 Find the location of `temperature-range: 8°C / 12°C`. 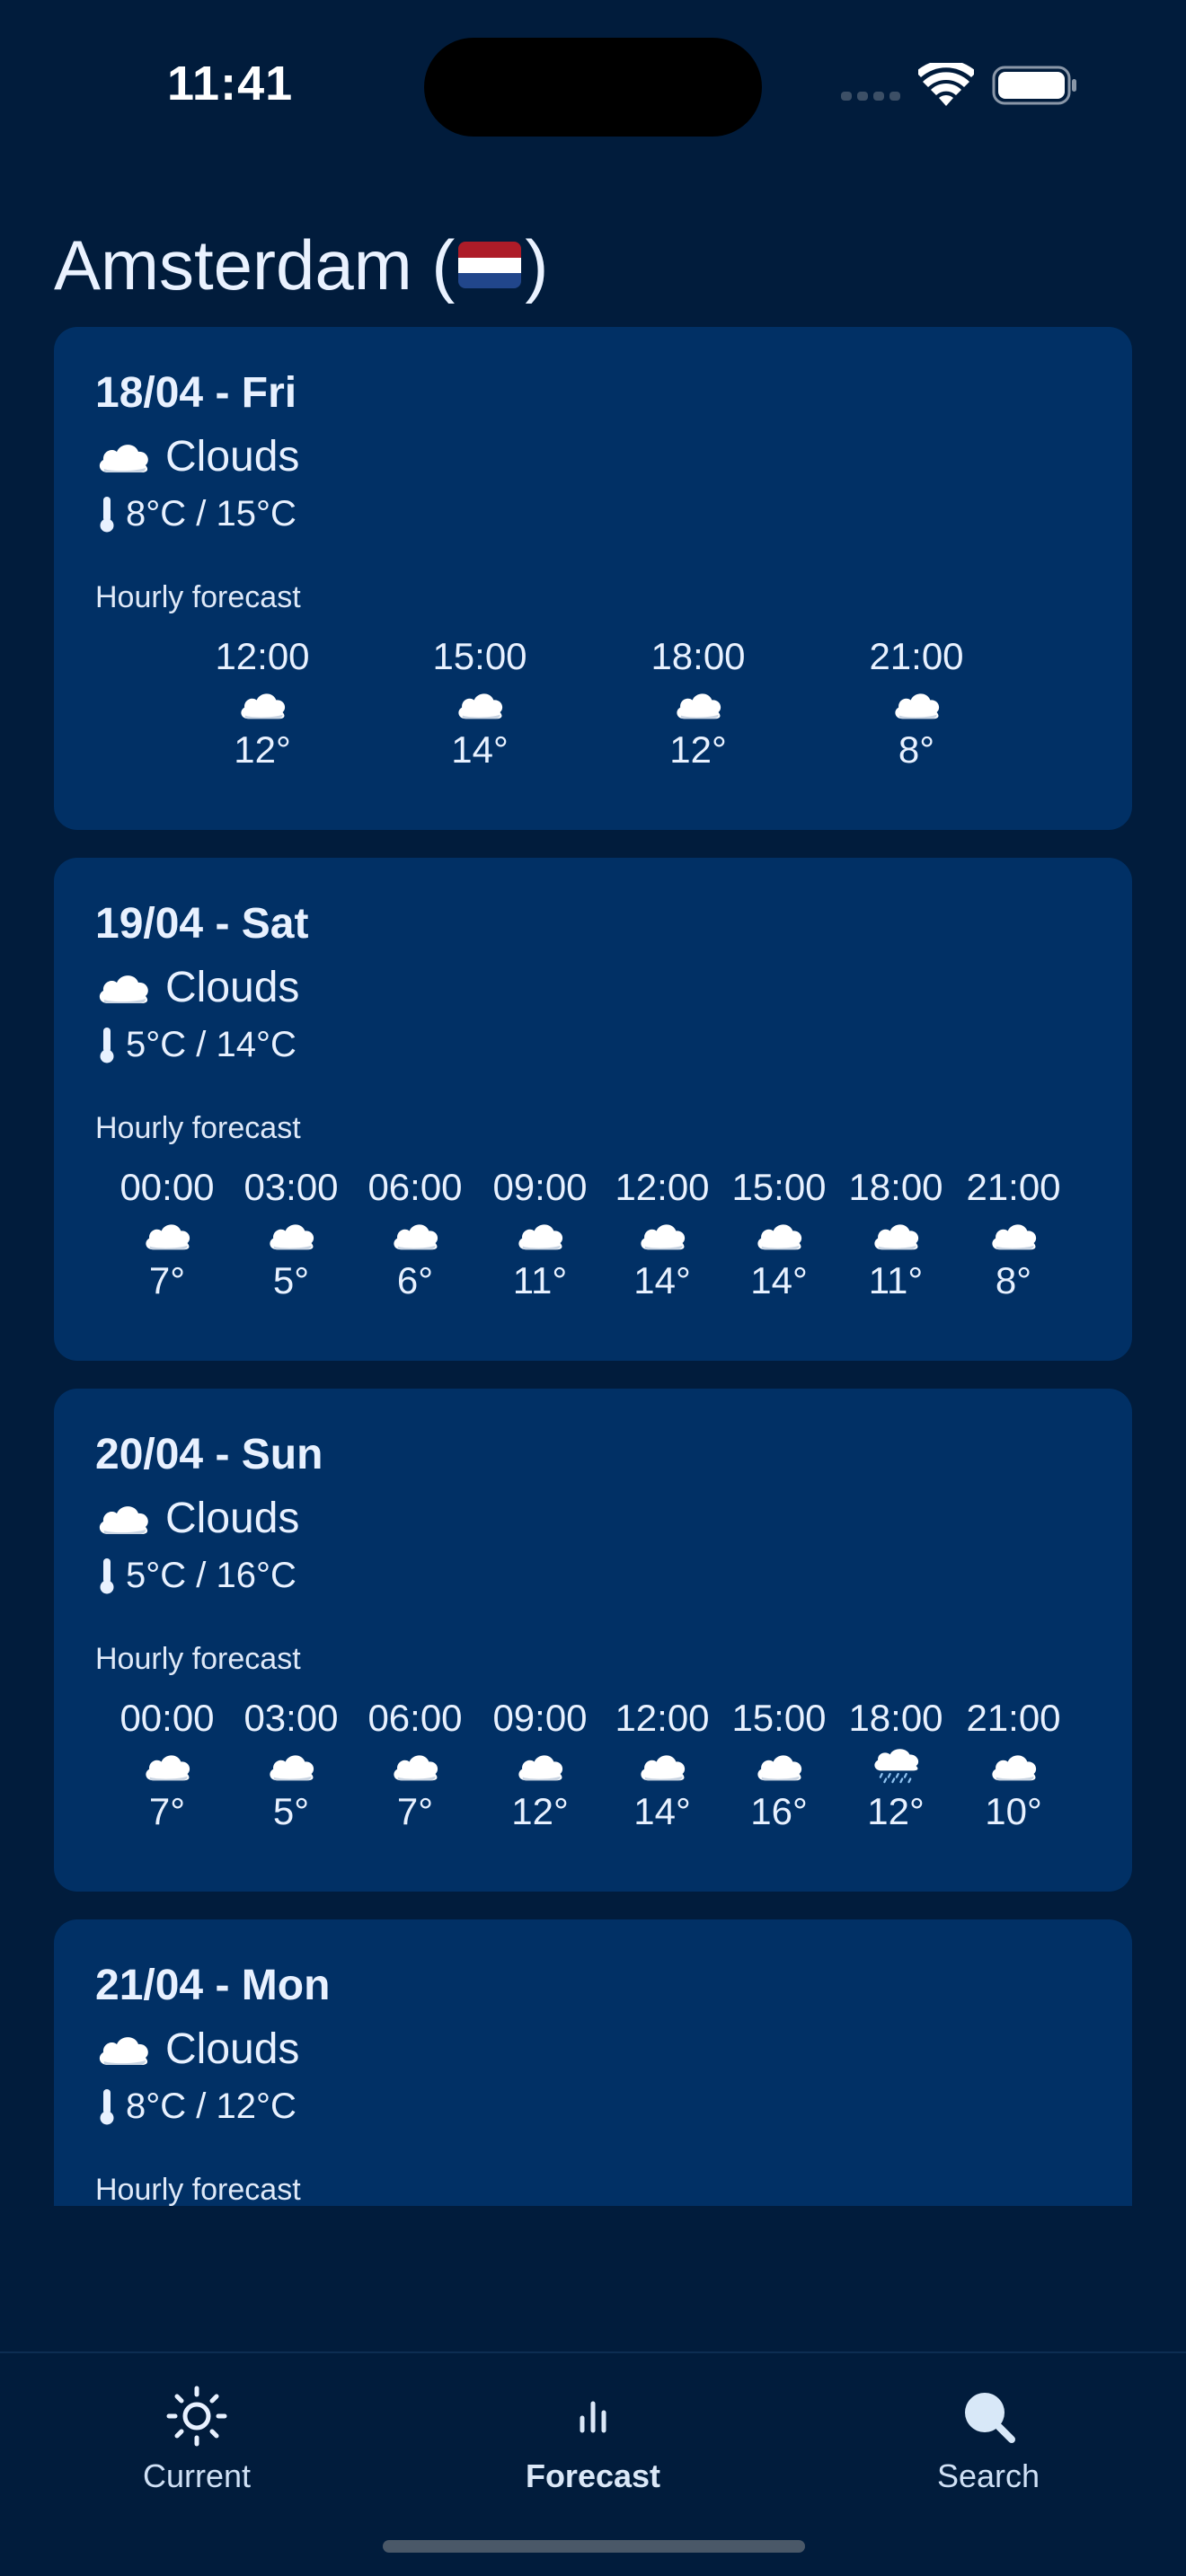

temperature-range: 8°C / 12°C is located at coordinates (211, 2106).